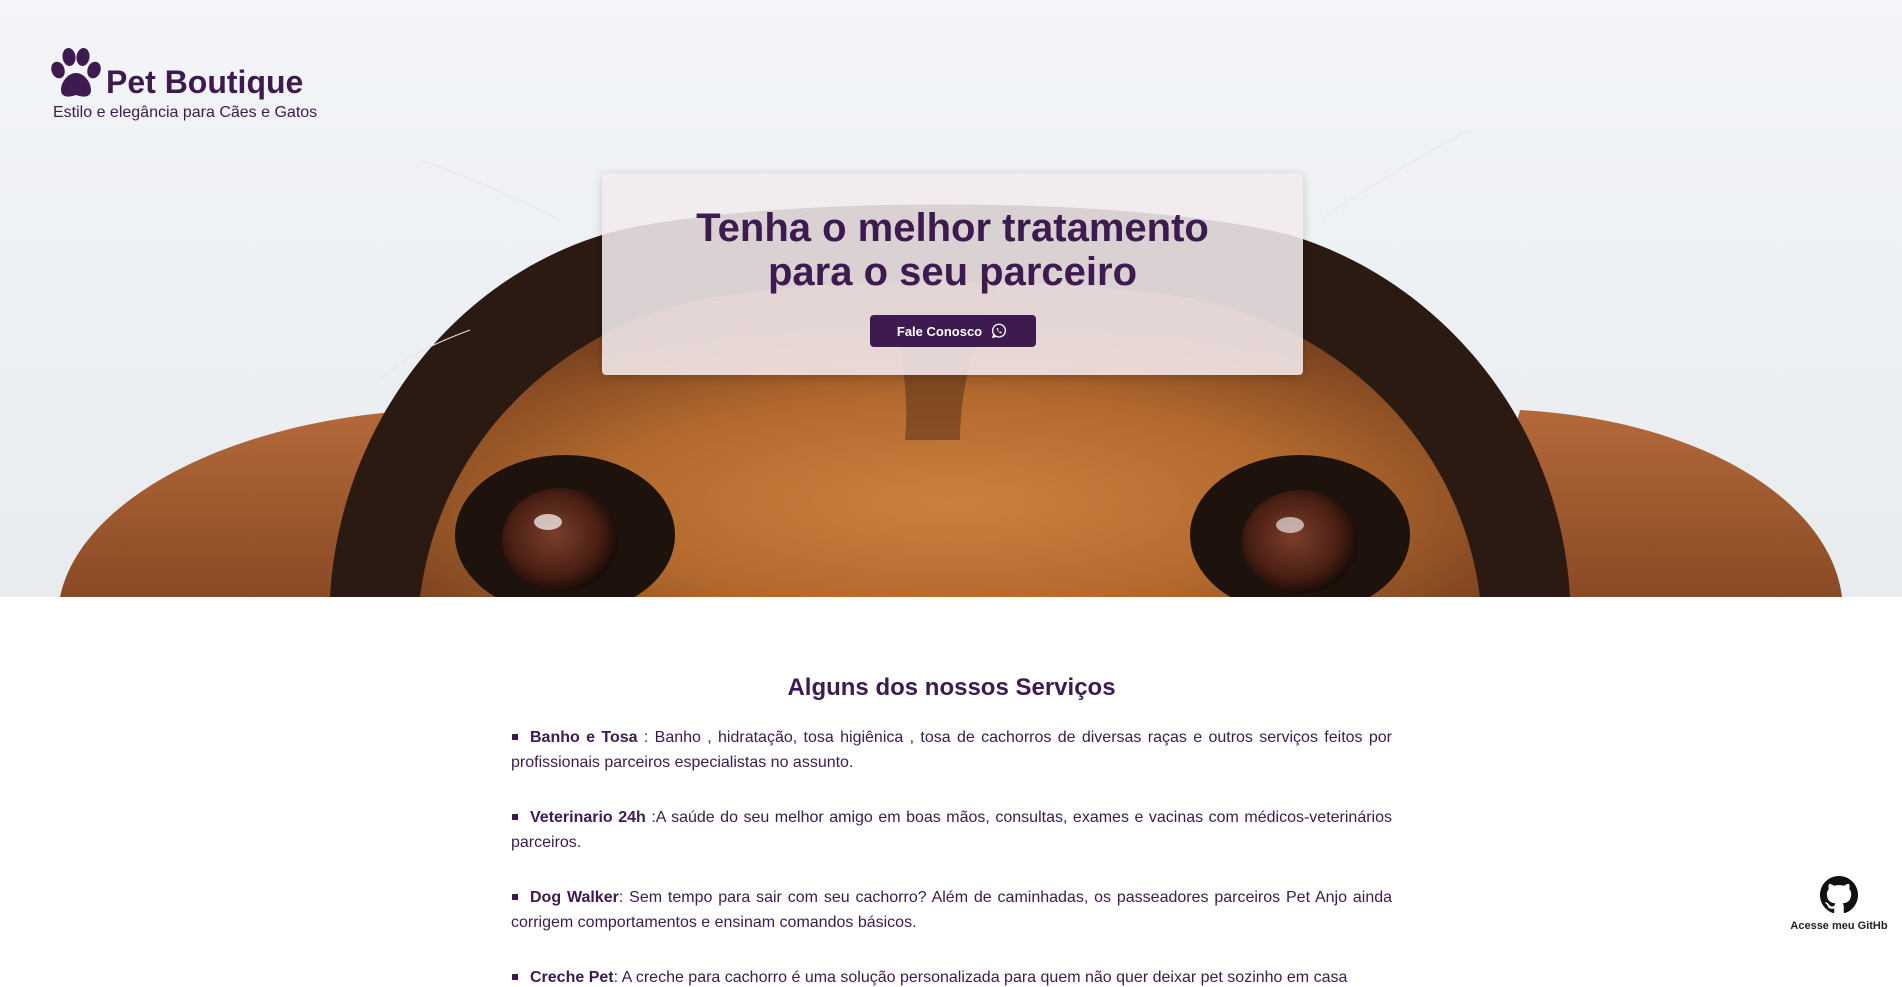 This screenshot has width=1902, height=987. I want to click on paw-icon, so click(76, 72).